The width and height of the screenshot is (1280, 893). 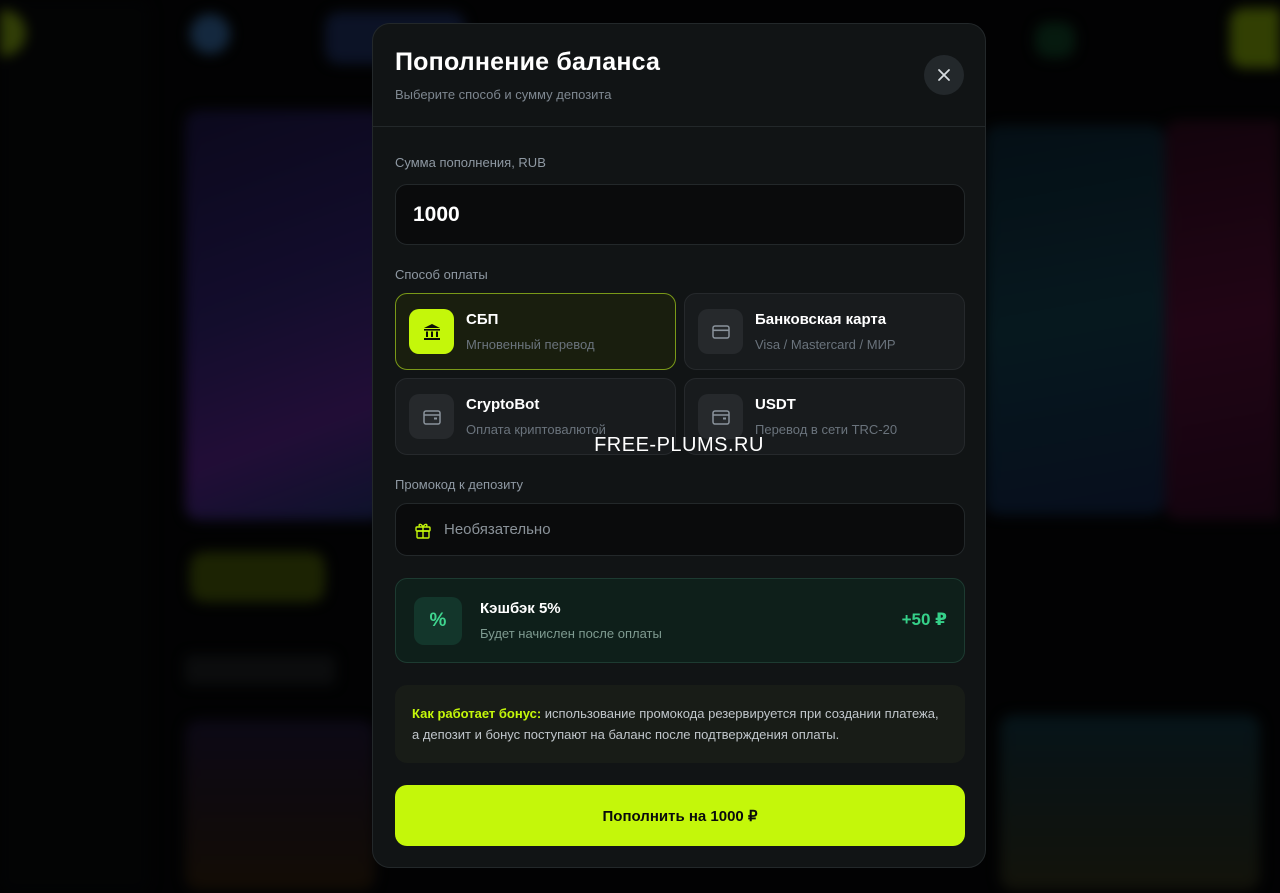 I want to click on method-name: CryptoBot, so click(x=503, y=404).